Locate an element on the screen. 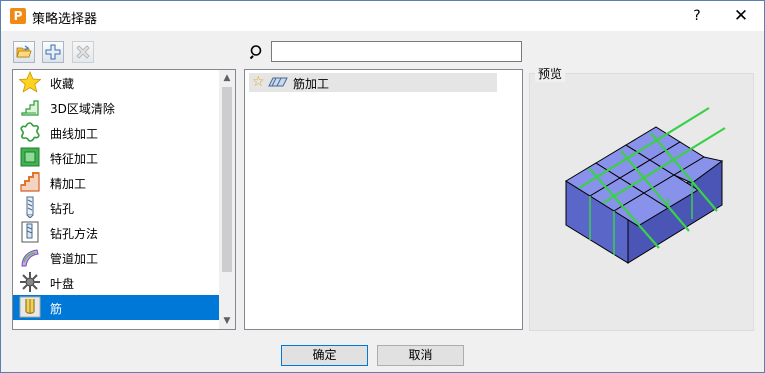 This screenshot has width=765, height=373. category-item-feature-machining: 特征加工 is located at coordinates (116, 157).